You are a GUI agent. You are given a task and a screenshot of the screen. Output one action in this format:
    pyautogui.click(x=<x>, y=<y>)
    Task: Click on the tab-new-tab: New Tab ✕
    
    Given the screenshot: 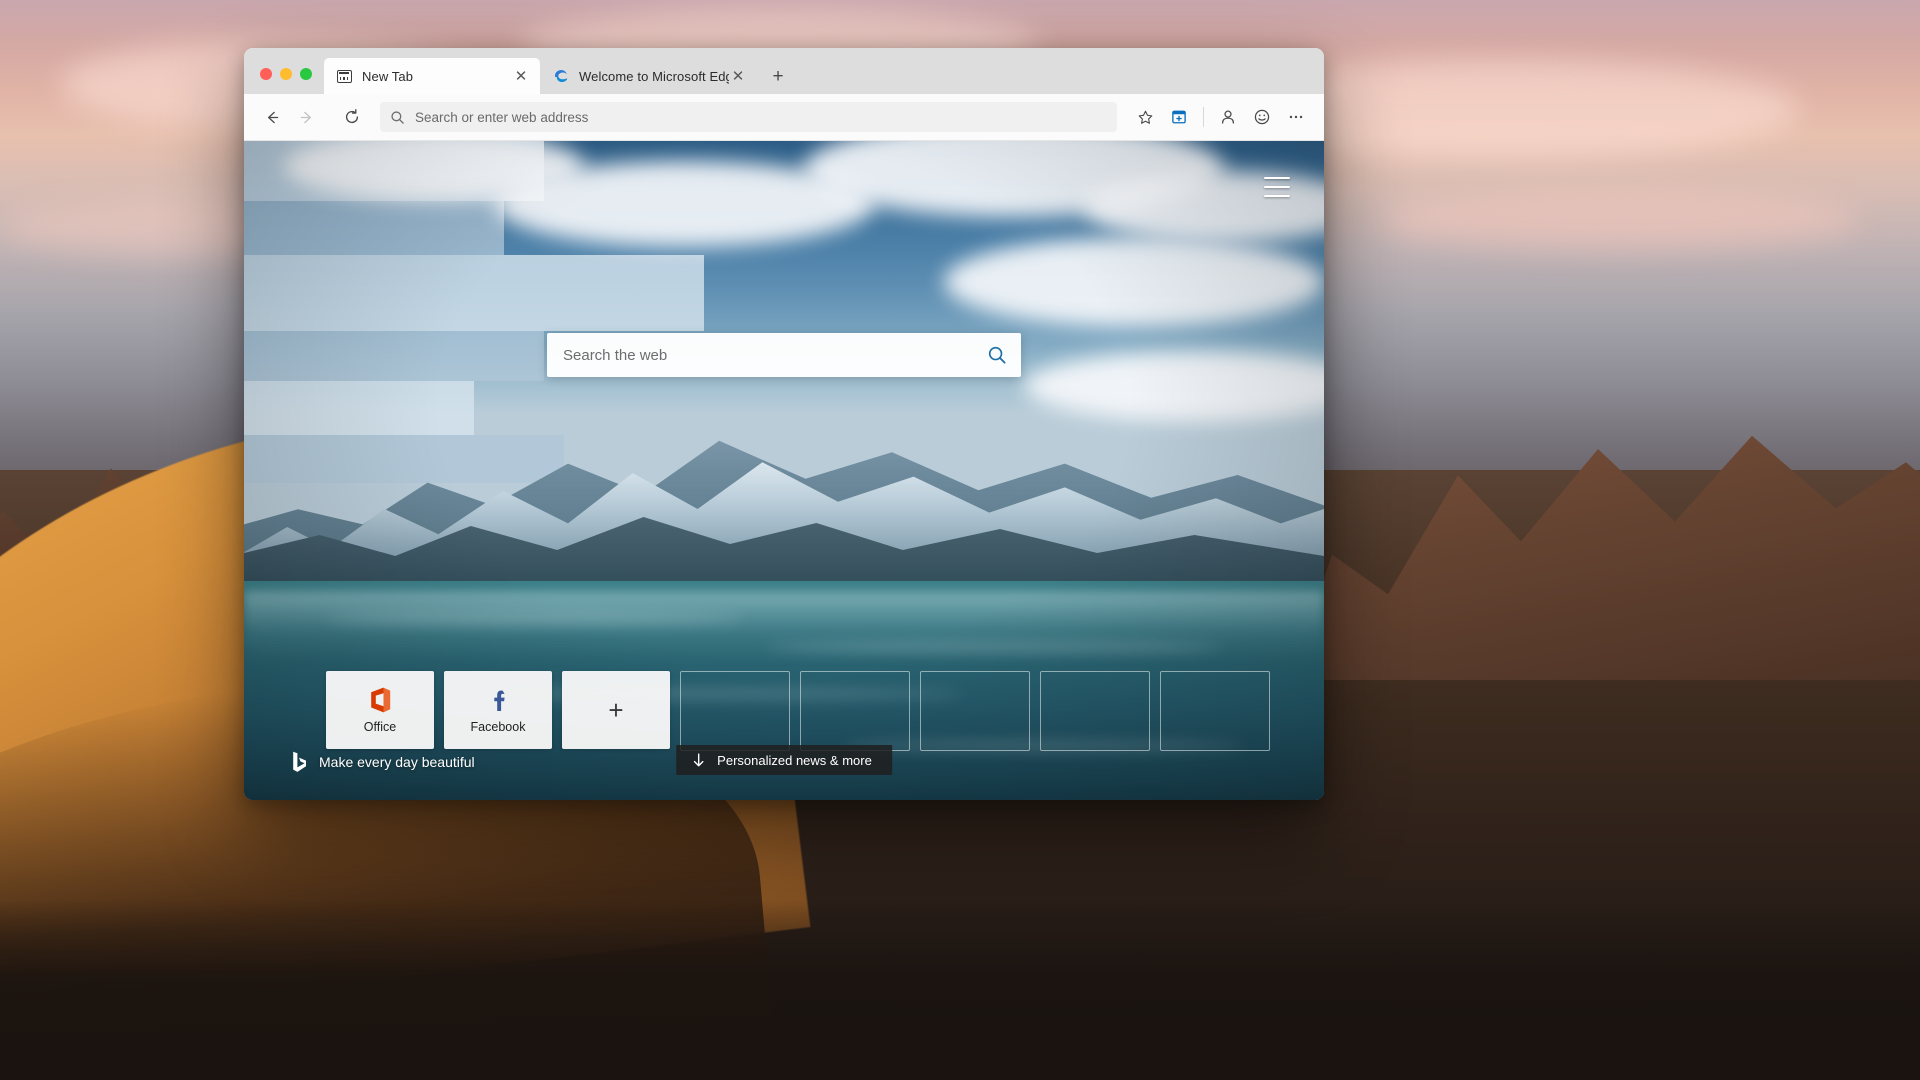 What is the action you would take?
    pyautogui.click(x=432, y=76)
    